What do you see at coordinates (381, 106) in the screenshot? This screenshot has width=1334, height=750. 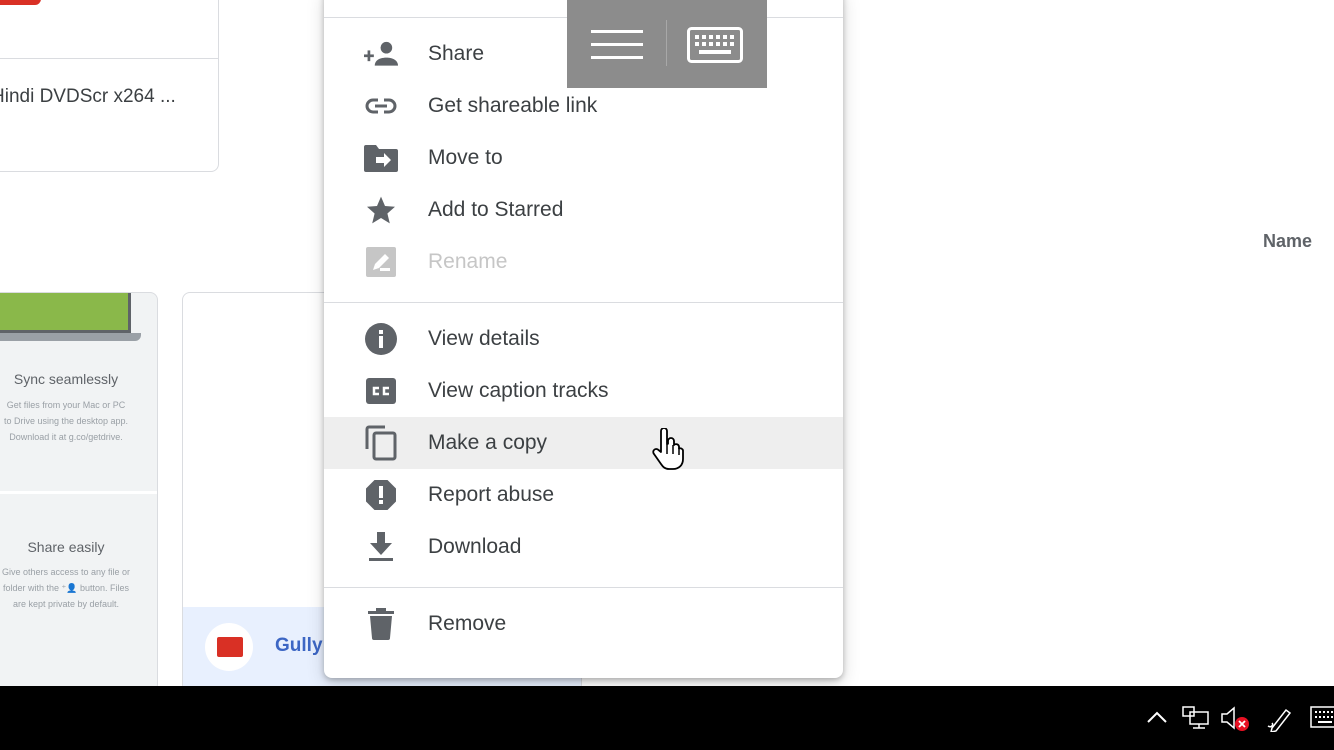 I see `link-icon` at bounding box center [381, 106].